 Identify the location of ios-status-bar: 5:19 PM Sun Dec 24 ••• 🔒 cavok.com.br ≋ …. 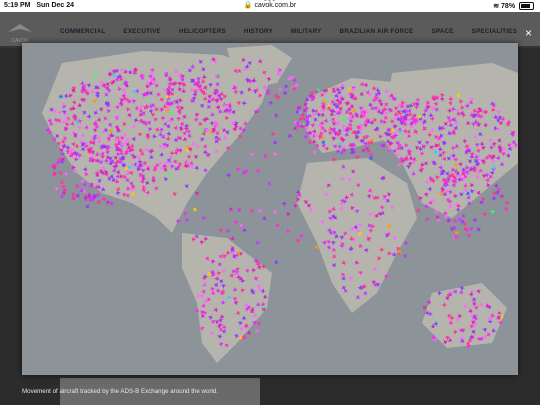
(270, 6).